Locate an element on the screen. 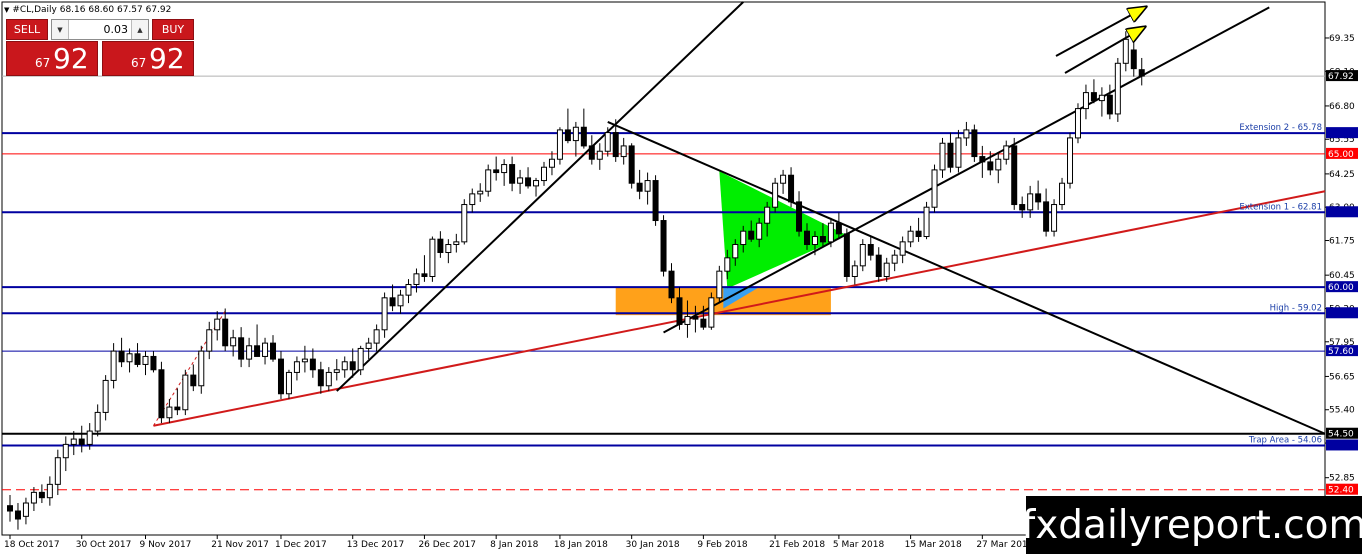  x-tick-label: 18 Oct 2017 is located at coordinates (32, 545).